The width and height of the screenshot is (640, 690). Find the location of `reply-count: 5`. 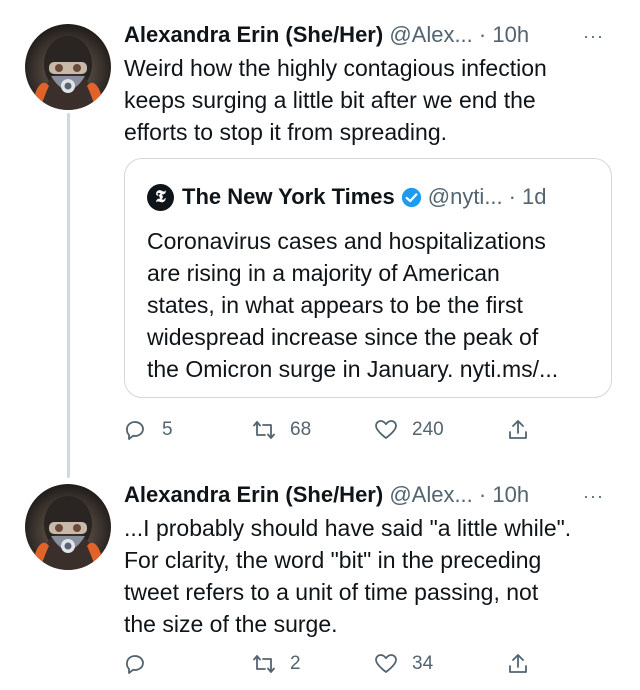

reply-count: 5 is located at coordinates (167, 429).